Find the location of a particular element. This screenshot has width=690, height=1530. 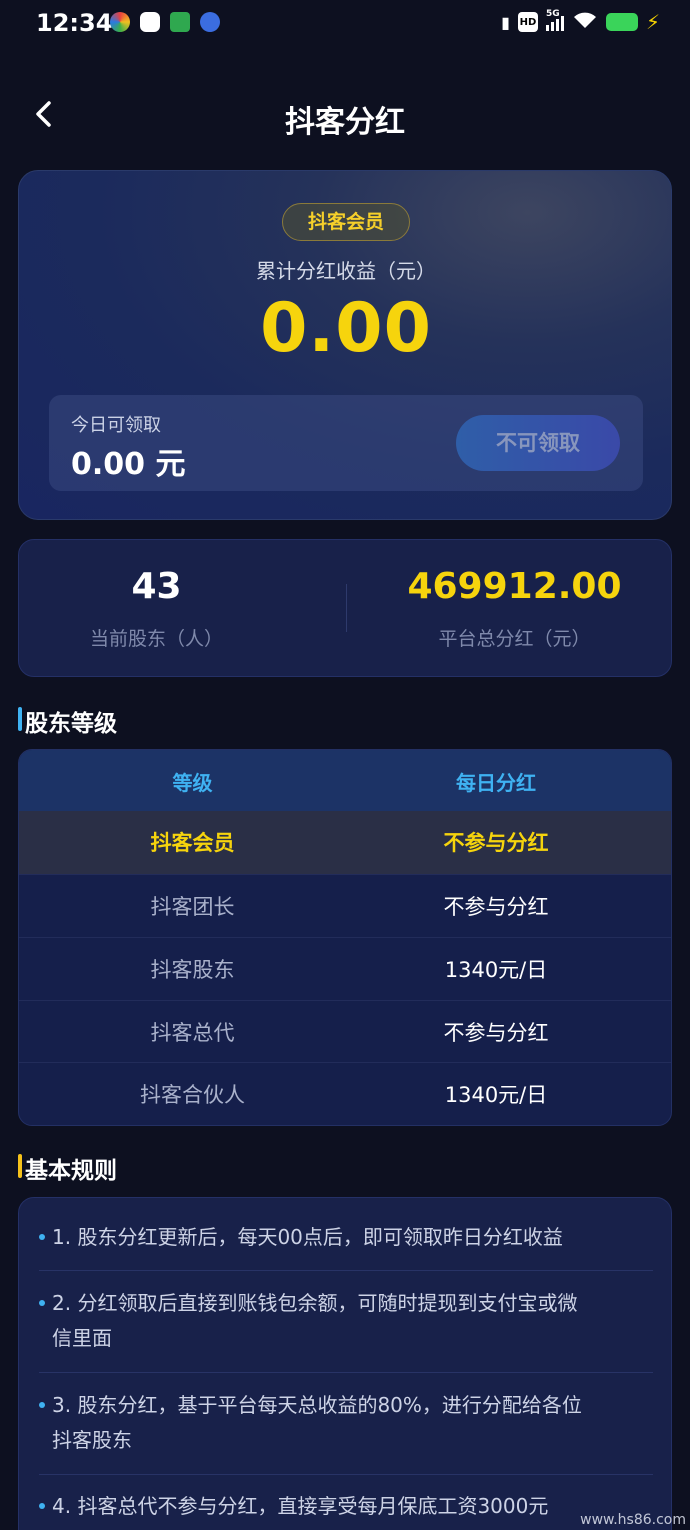

level-name: 抖客合伙人 is located at coordinates (192, 1095).